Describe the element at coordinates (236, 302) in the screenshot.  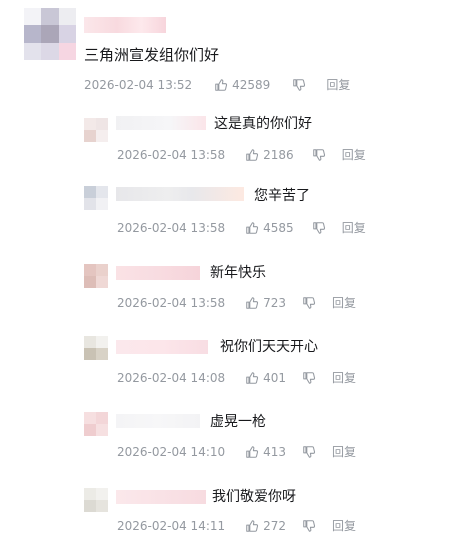
I see `reply-meta: 2026-02-04 13:58 723 回复` at that location.